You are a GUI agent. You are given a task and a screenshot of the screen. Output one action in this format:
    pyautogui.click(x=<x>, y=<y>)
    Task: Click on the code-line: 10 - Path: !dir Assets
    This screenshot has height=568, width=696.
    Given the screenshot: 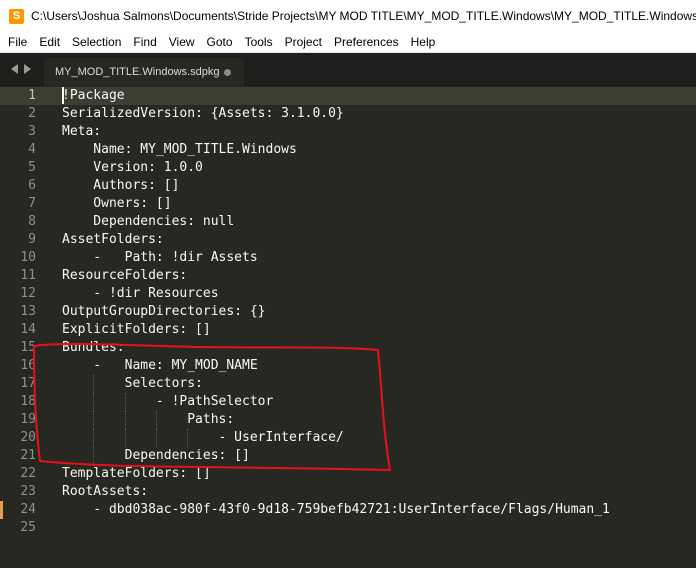 What is the action you would take?
    pyautogui.click(x=348, y=258)
    